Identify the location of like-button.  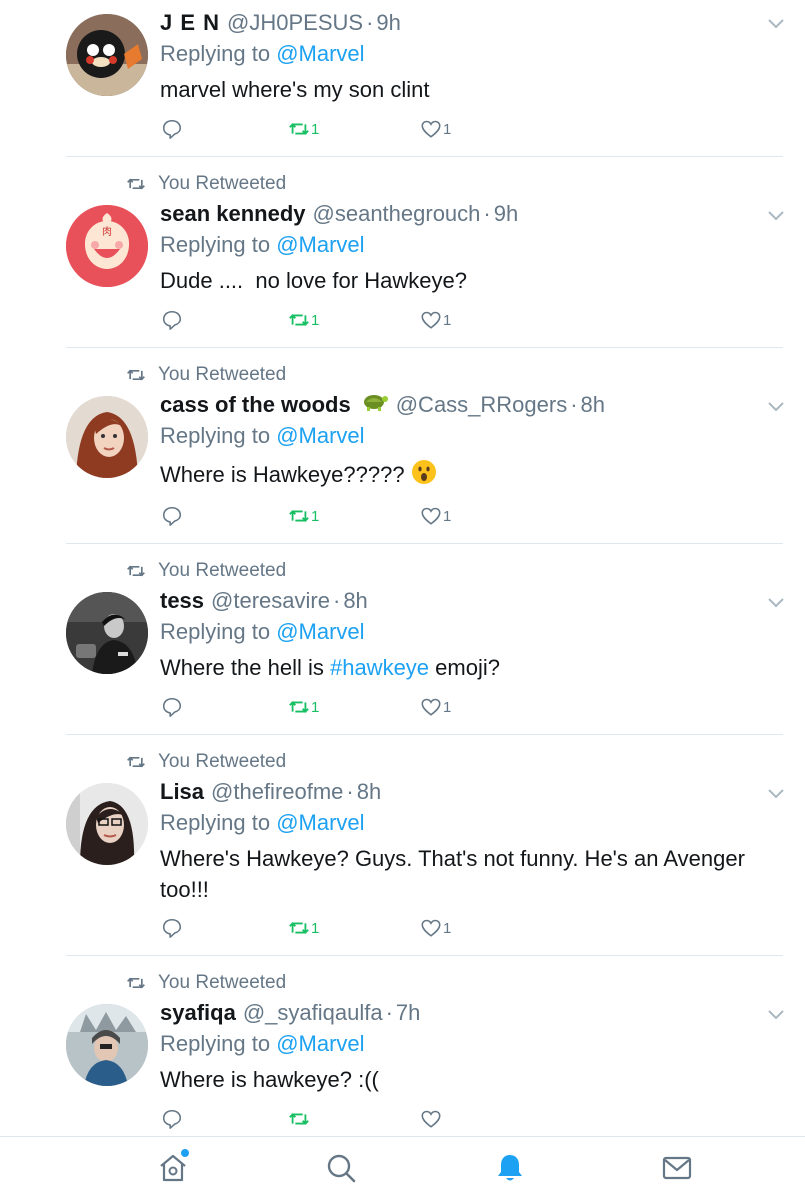
(431, 1119).